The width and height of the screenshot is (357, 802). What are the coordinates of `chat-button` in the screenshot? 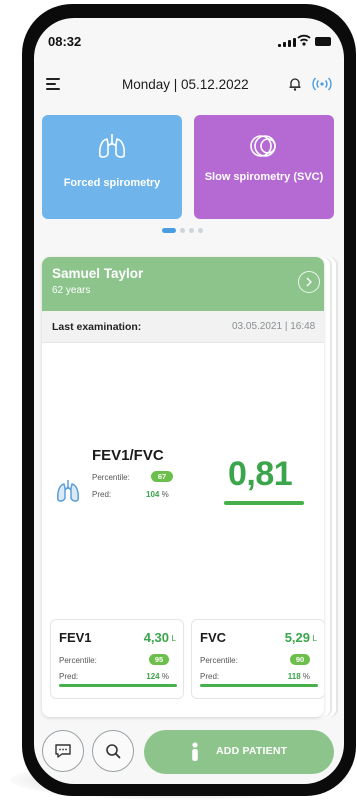 It's located at (63, 751).